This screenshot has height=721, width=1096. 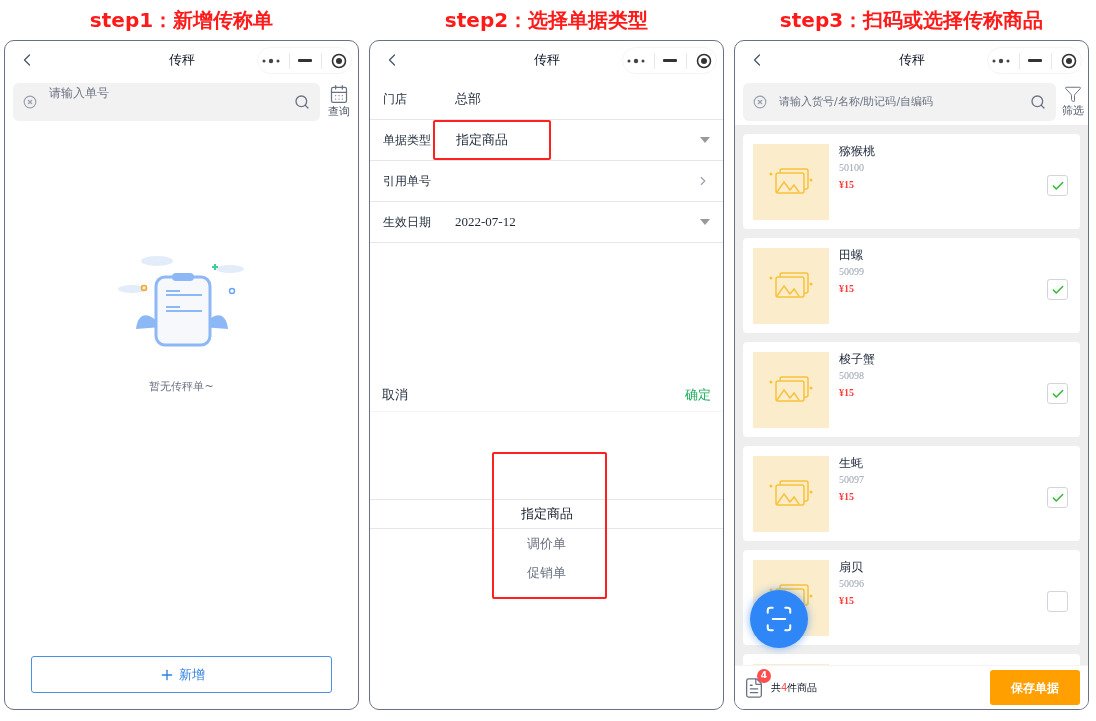 What do you see at coordinates (851, 255) in the screenshot?
I see `product-name: 田螺` at bounding box center [851, 255].